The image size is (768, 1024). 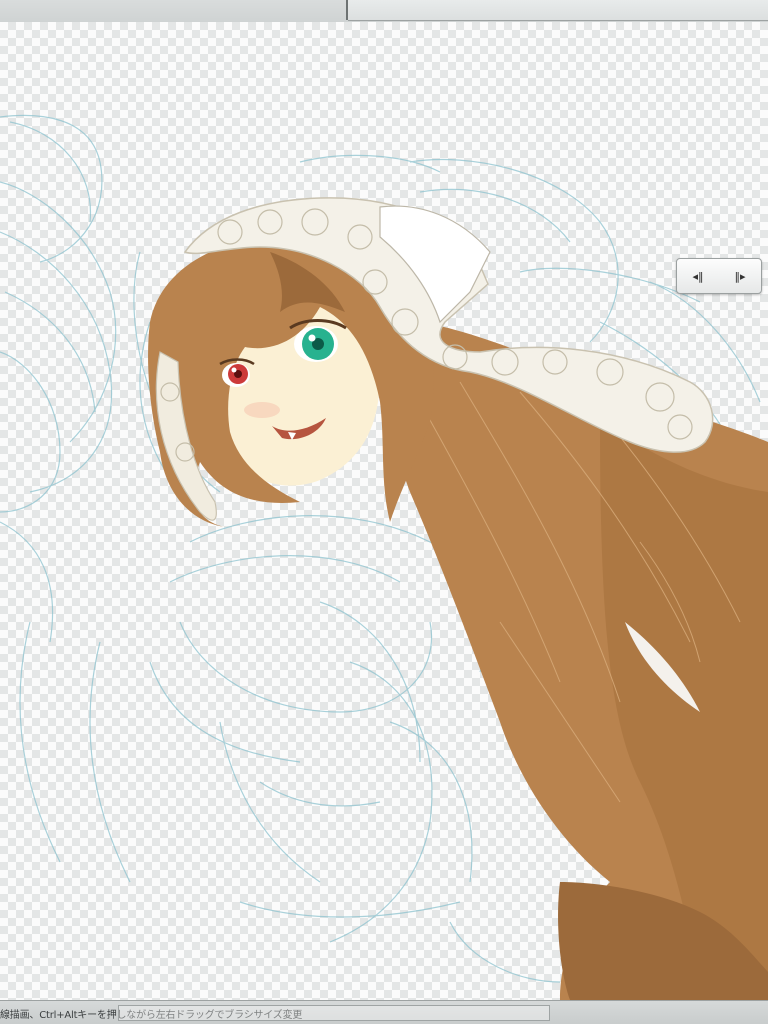 I want to click on status-field, so click(x=334, y=1013).